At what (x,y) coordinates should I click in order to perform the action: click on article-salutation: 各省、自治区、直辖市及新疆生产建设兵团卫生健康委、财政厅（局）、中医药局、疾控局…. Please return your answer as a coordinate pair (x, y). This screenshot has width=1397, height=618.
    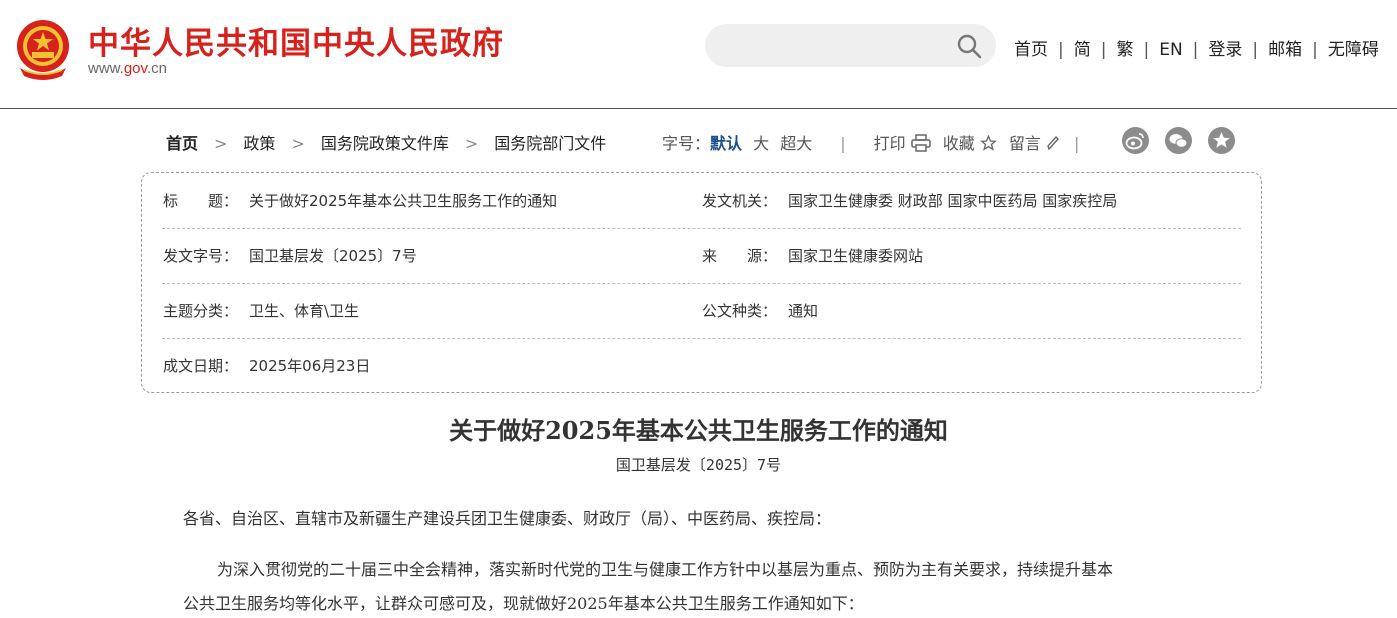
    Looking at the image, I should click on (507, 518).